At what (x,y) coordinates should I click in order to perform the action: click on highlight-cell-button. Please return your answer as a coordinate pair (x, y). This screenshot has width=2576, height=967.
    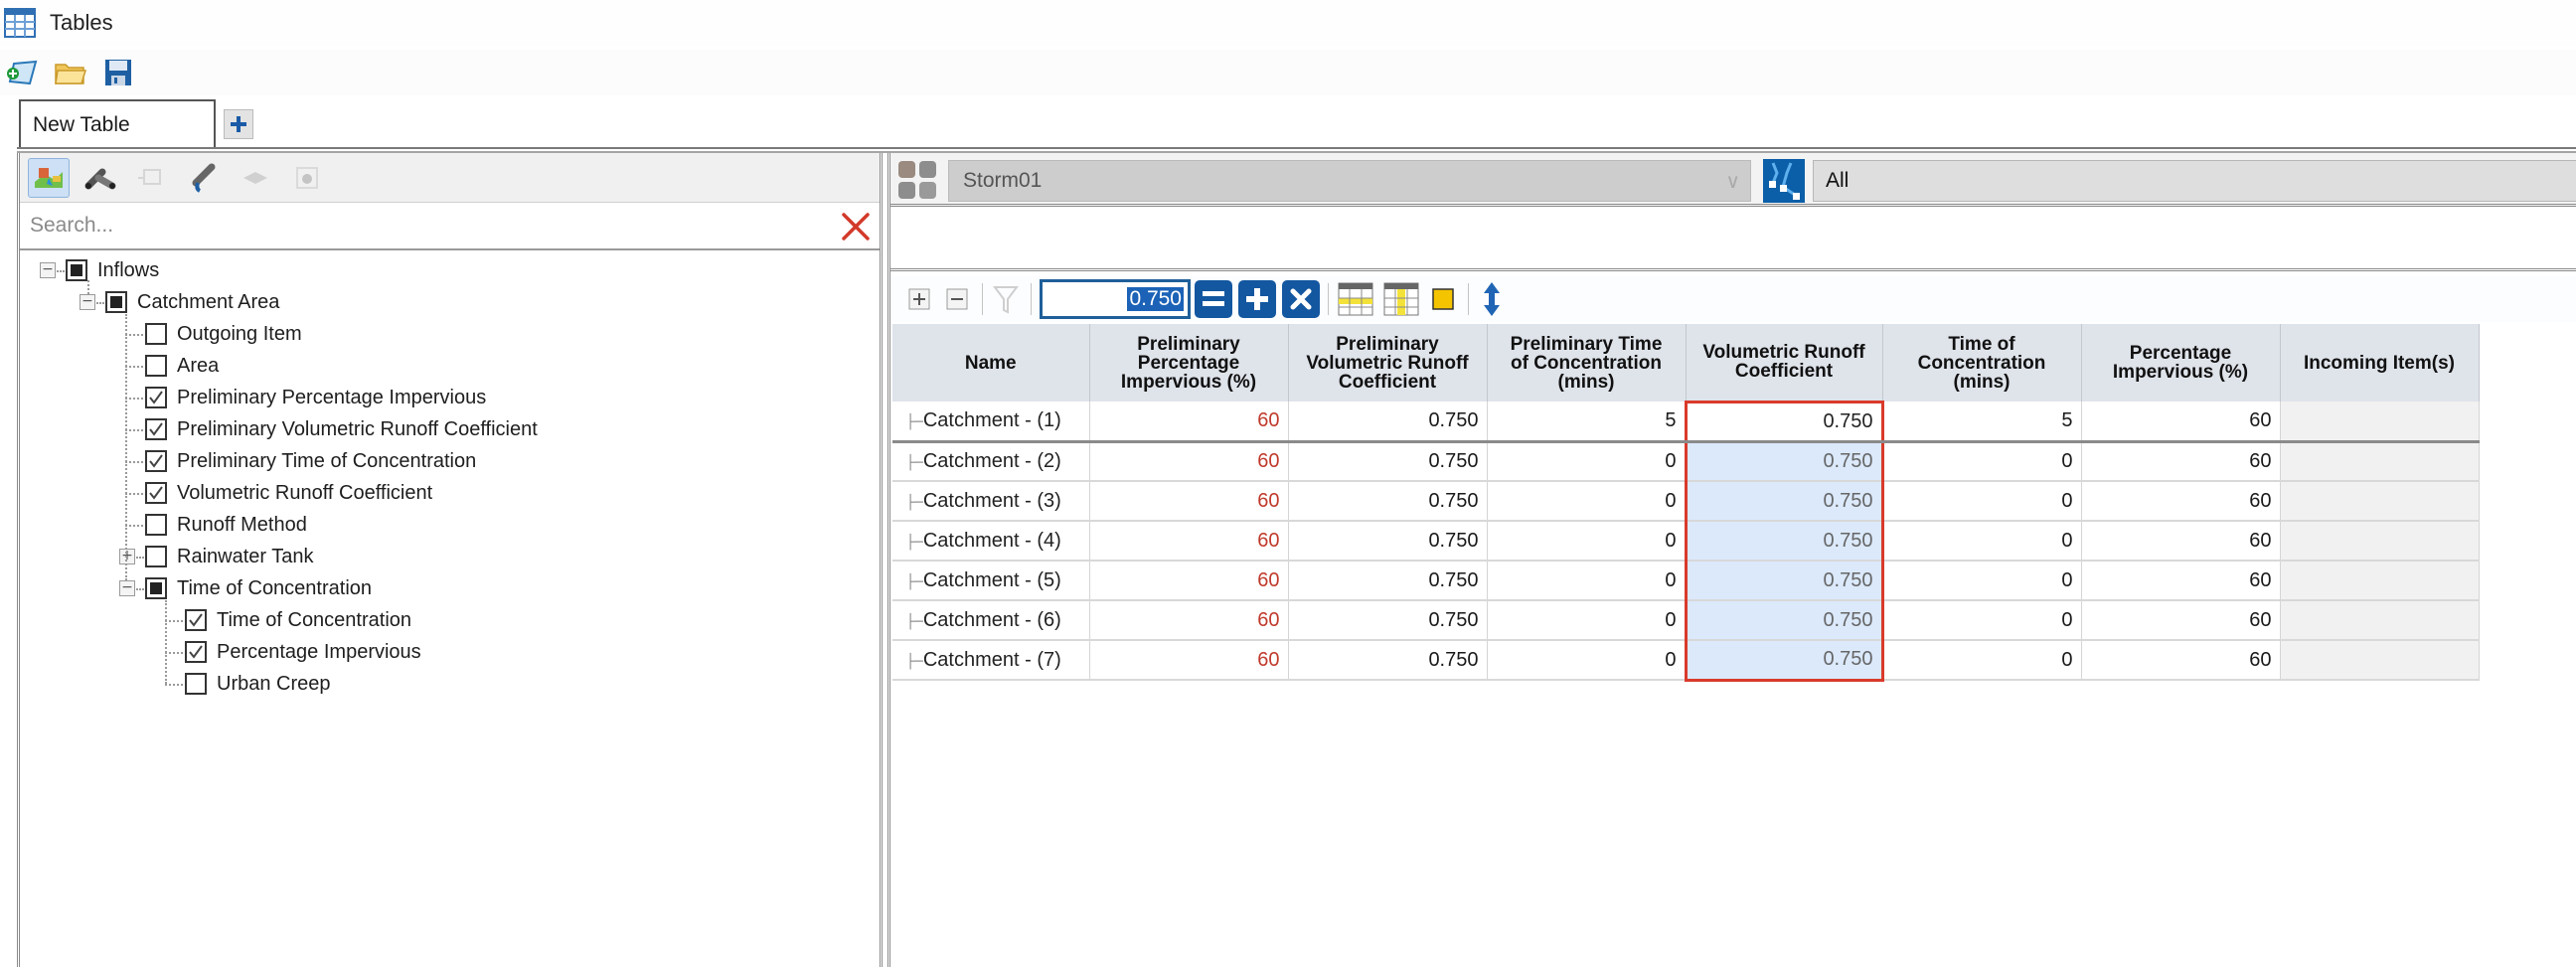
    Looking at the image, I should click on (1443, 299).